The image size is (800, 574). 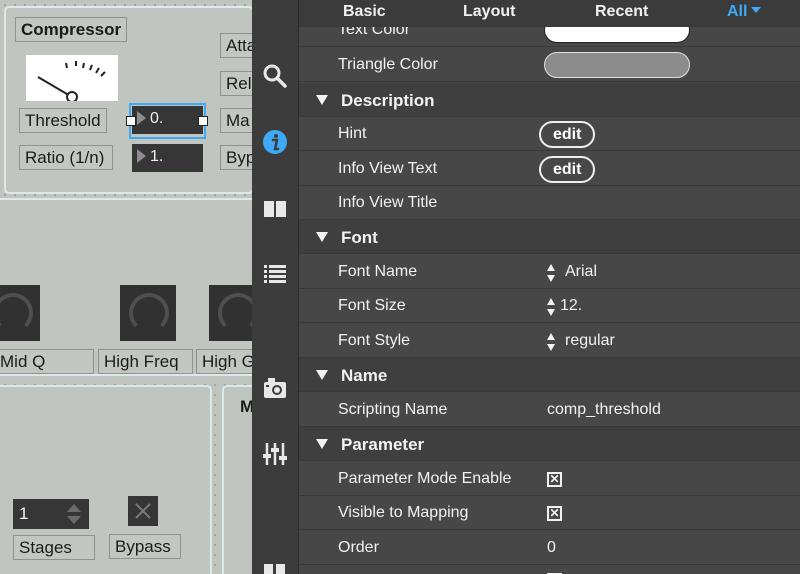 What do you see at coordinates (388, 202) in the screenshot?
I see `info-view-title-label: Info View Title` at bounding box center [388, 202].